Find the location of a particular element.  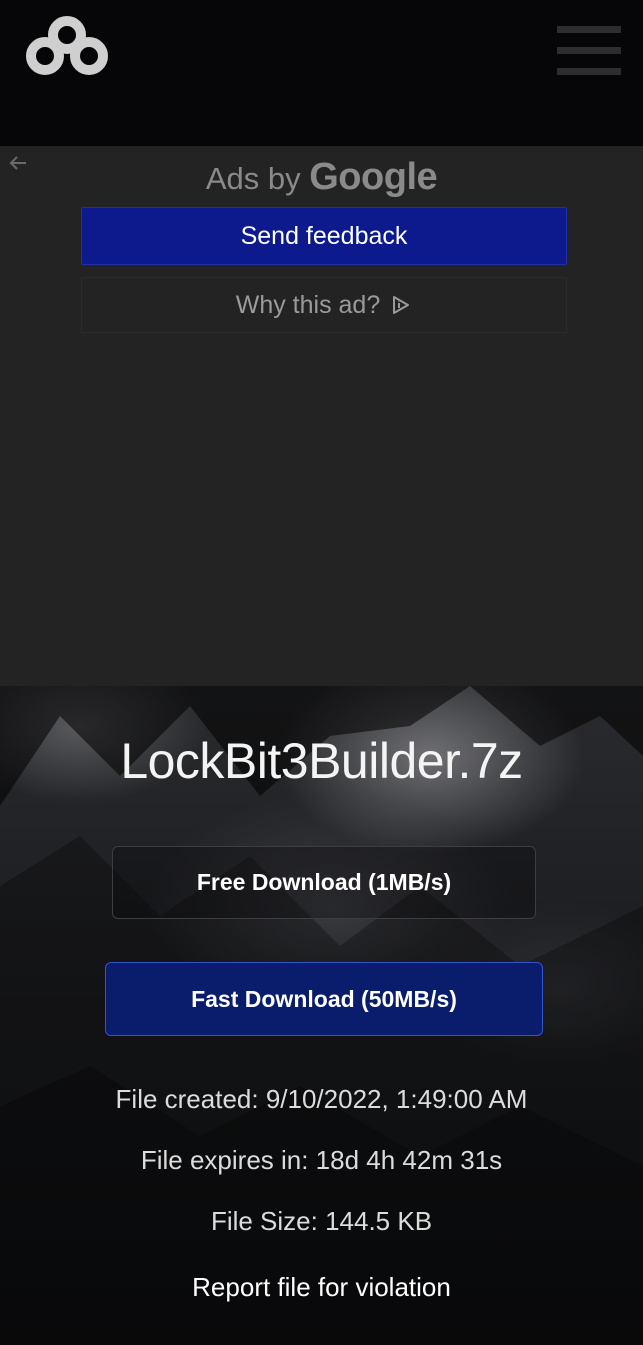

why-this-ad-button: Why this ad? is located at coordinates (324, 305).